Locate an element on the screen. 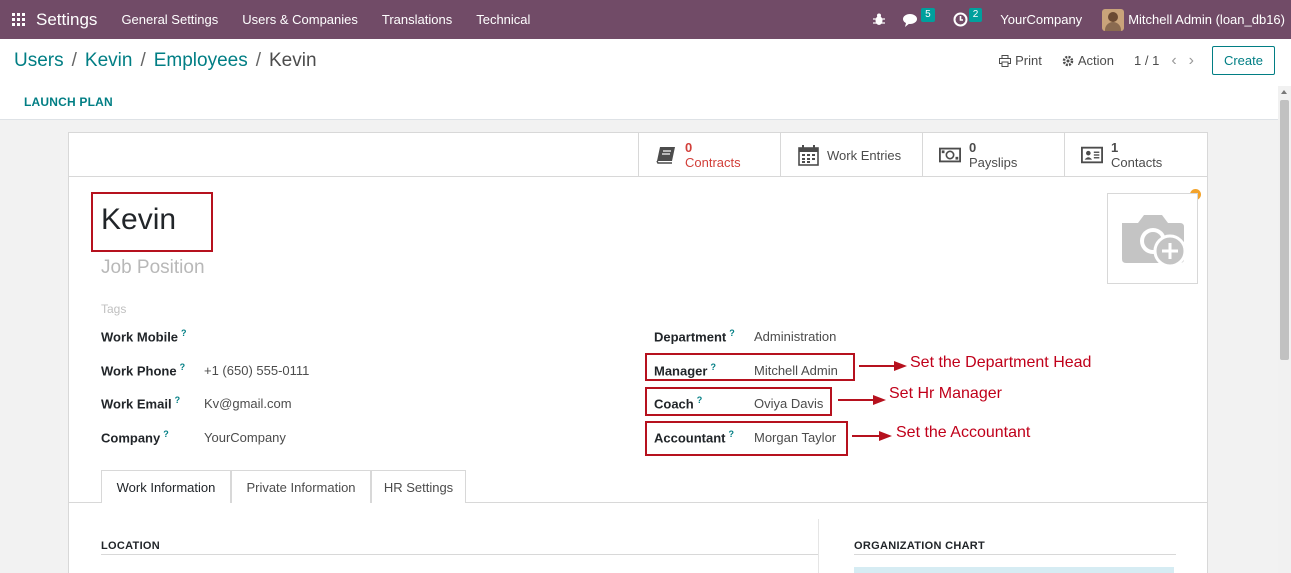  work-entries-label: Work Entries is located at coordinates (864, 155).